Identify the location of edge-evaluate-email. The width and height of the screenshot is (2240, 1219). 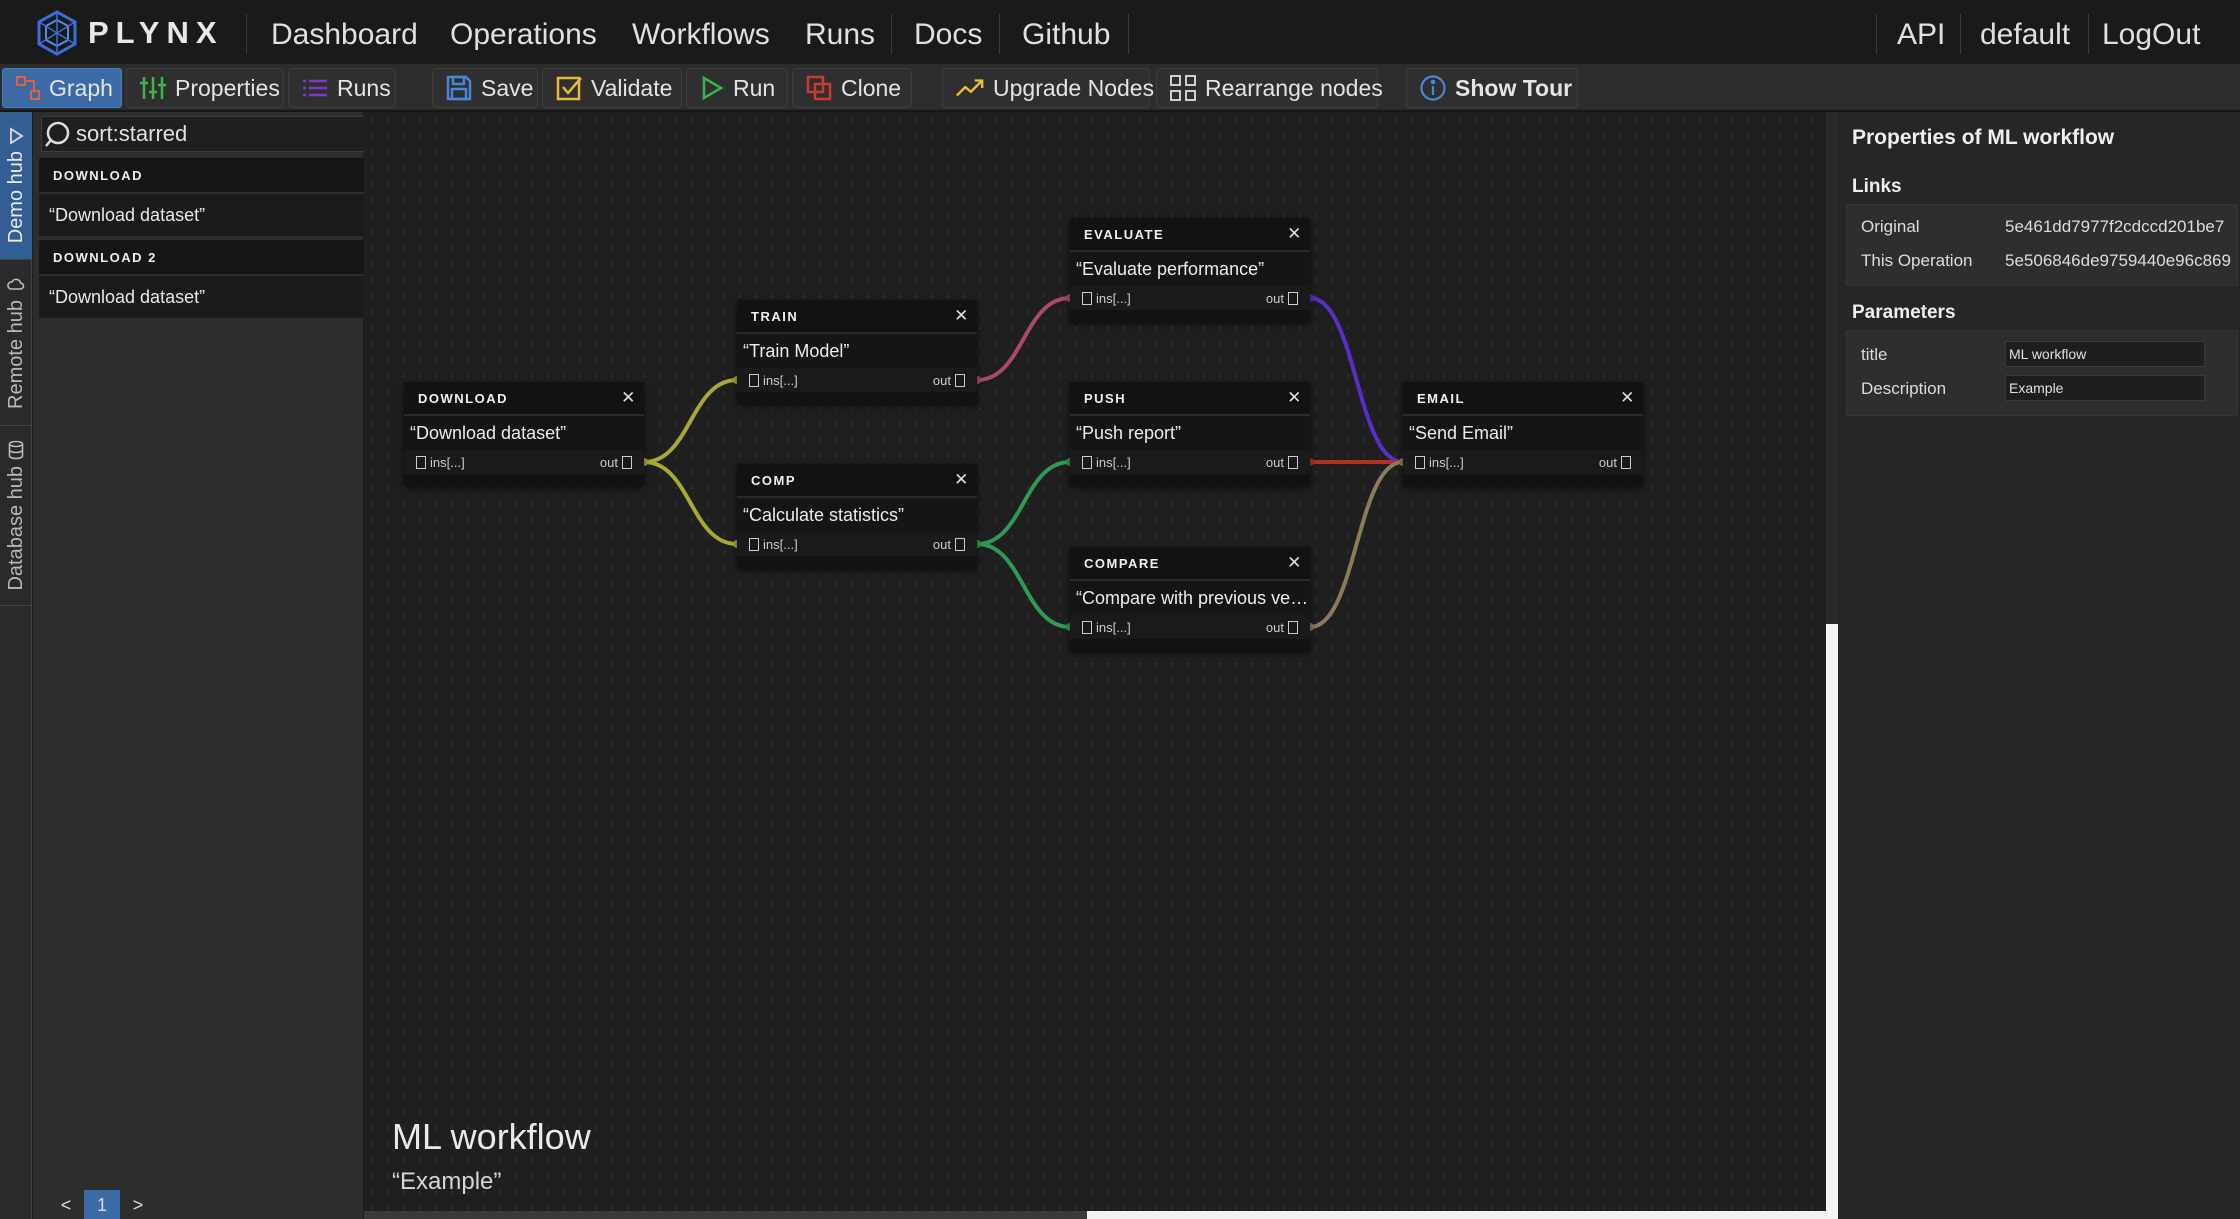
(1356, 380).